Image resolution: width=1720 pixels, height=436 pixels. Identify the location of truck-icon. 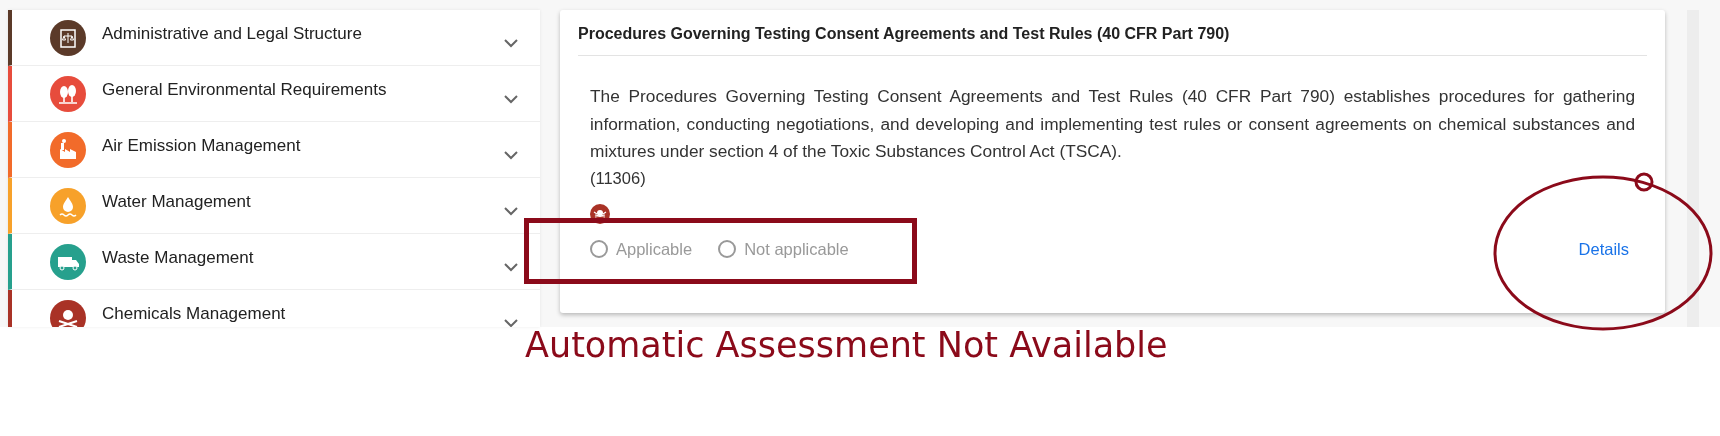
(68, 261).